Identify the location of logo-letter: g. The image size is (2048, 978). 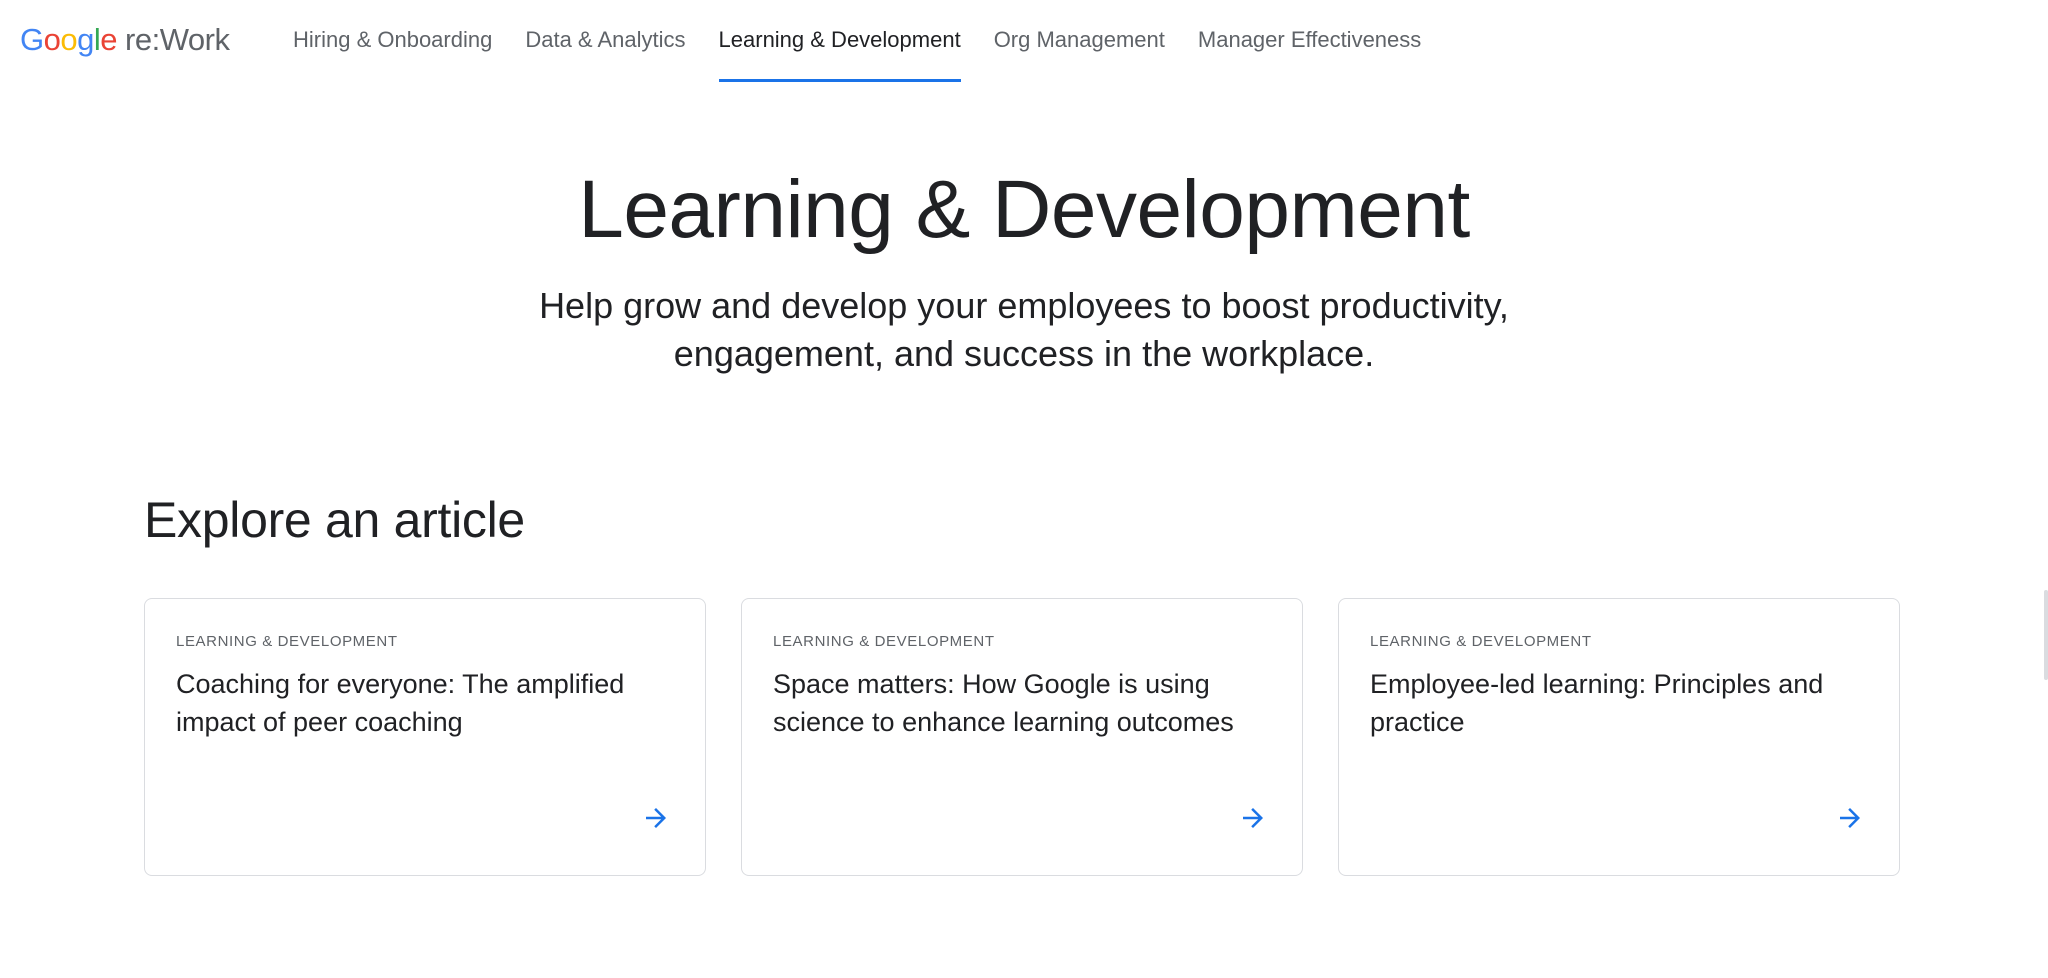
(85, 39).